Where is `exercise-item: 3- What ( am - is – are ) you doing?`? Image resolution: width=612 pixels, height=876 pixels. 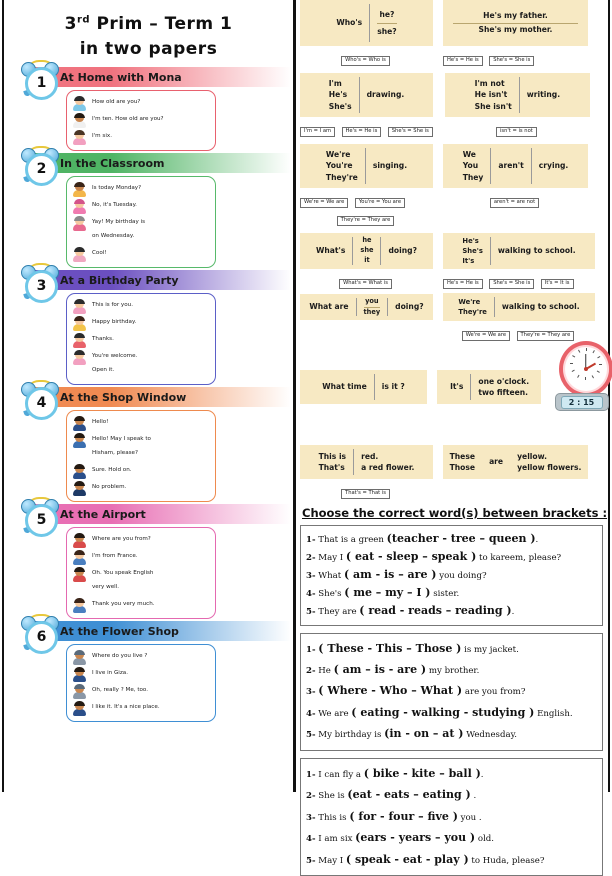
exercise-item: 3- What ( am - is – are ) you doing? is located at coordinates (451, 575).